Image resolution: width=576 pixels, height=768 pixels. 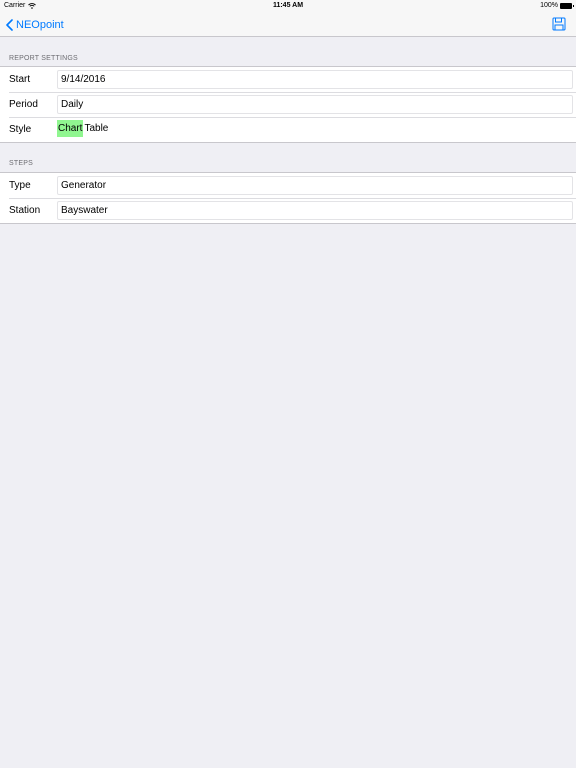 I want to click on status-time: 11:45 AM, so click(x=288, y=5).